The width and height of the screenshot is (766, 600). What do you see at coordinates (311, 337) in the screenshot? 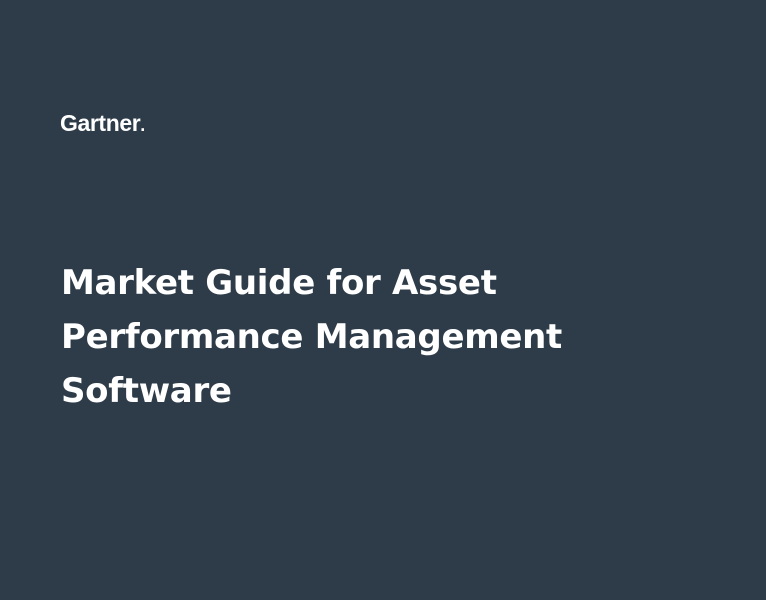
I see `report-title-line-2: Performance Management` at bounding box center [311, 337].